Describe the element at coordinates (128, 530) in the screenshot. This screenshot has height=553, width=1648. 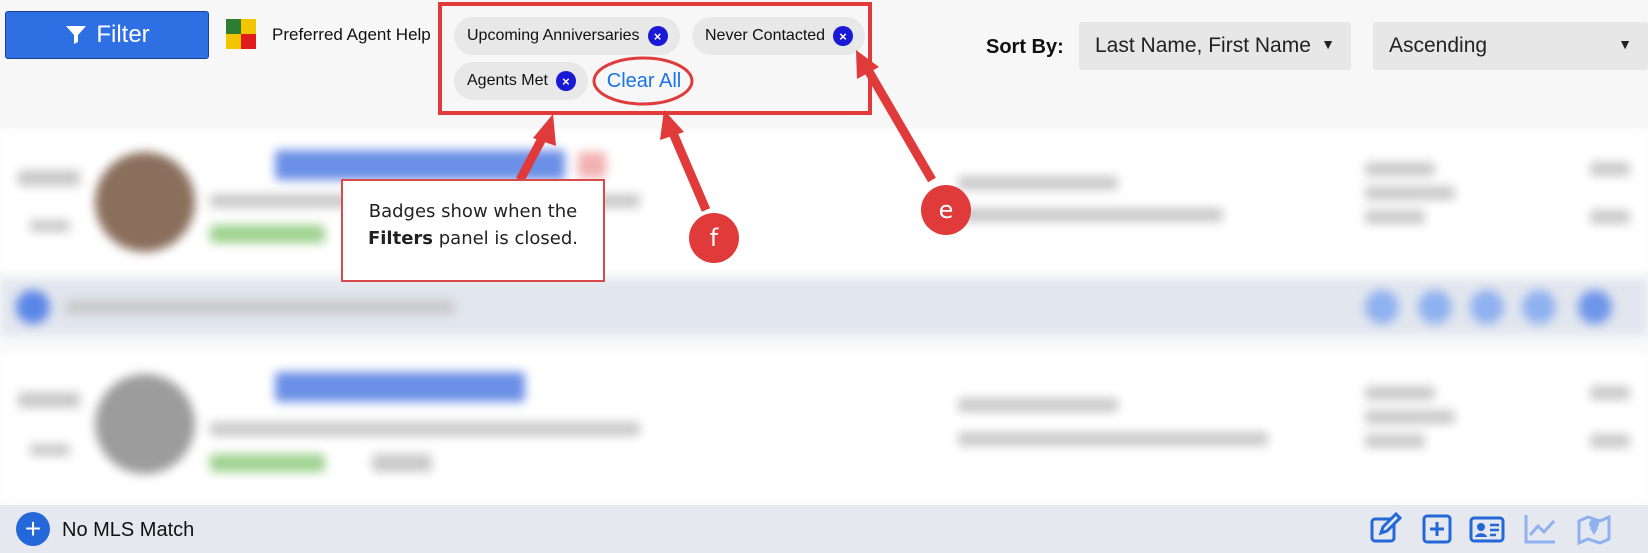
I see `no-mls-match-label: No MLS Match` at that location.